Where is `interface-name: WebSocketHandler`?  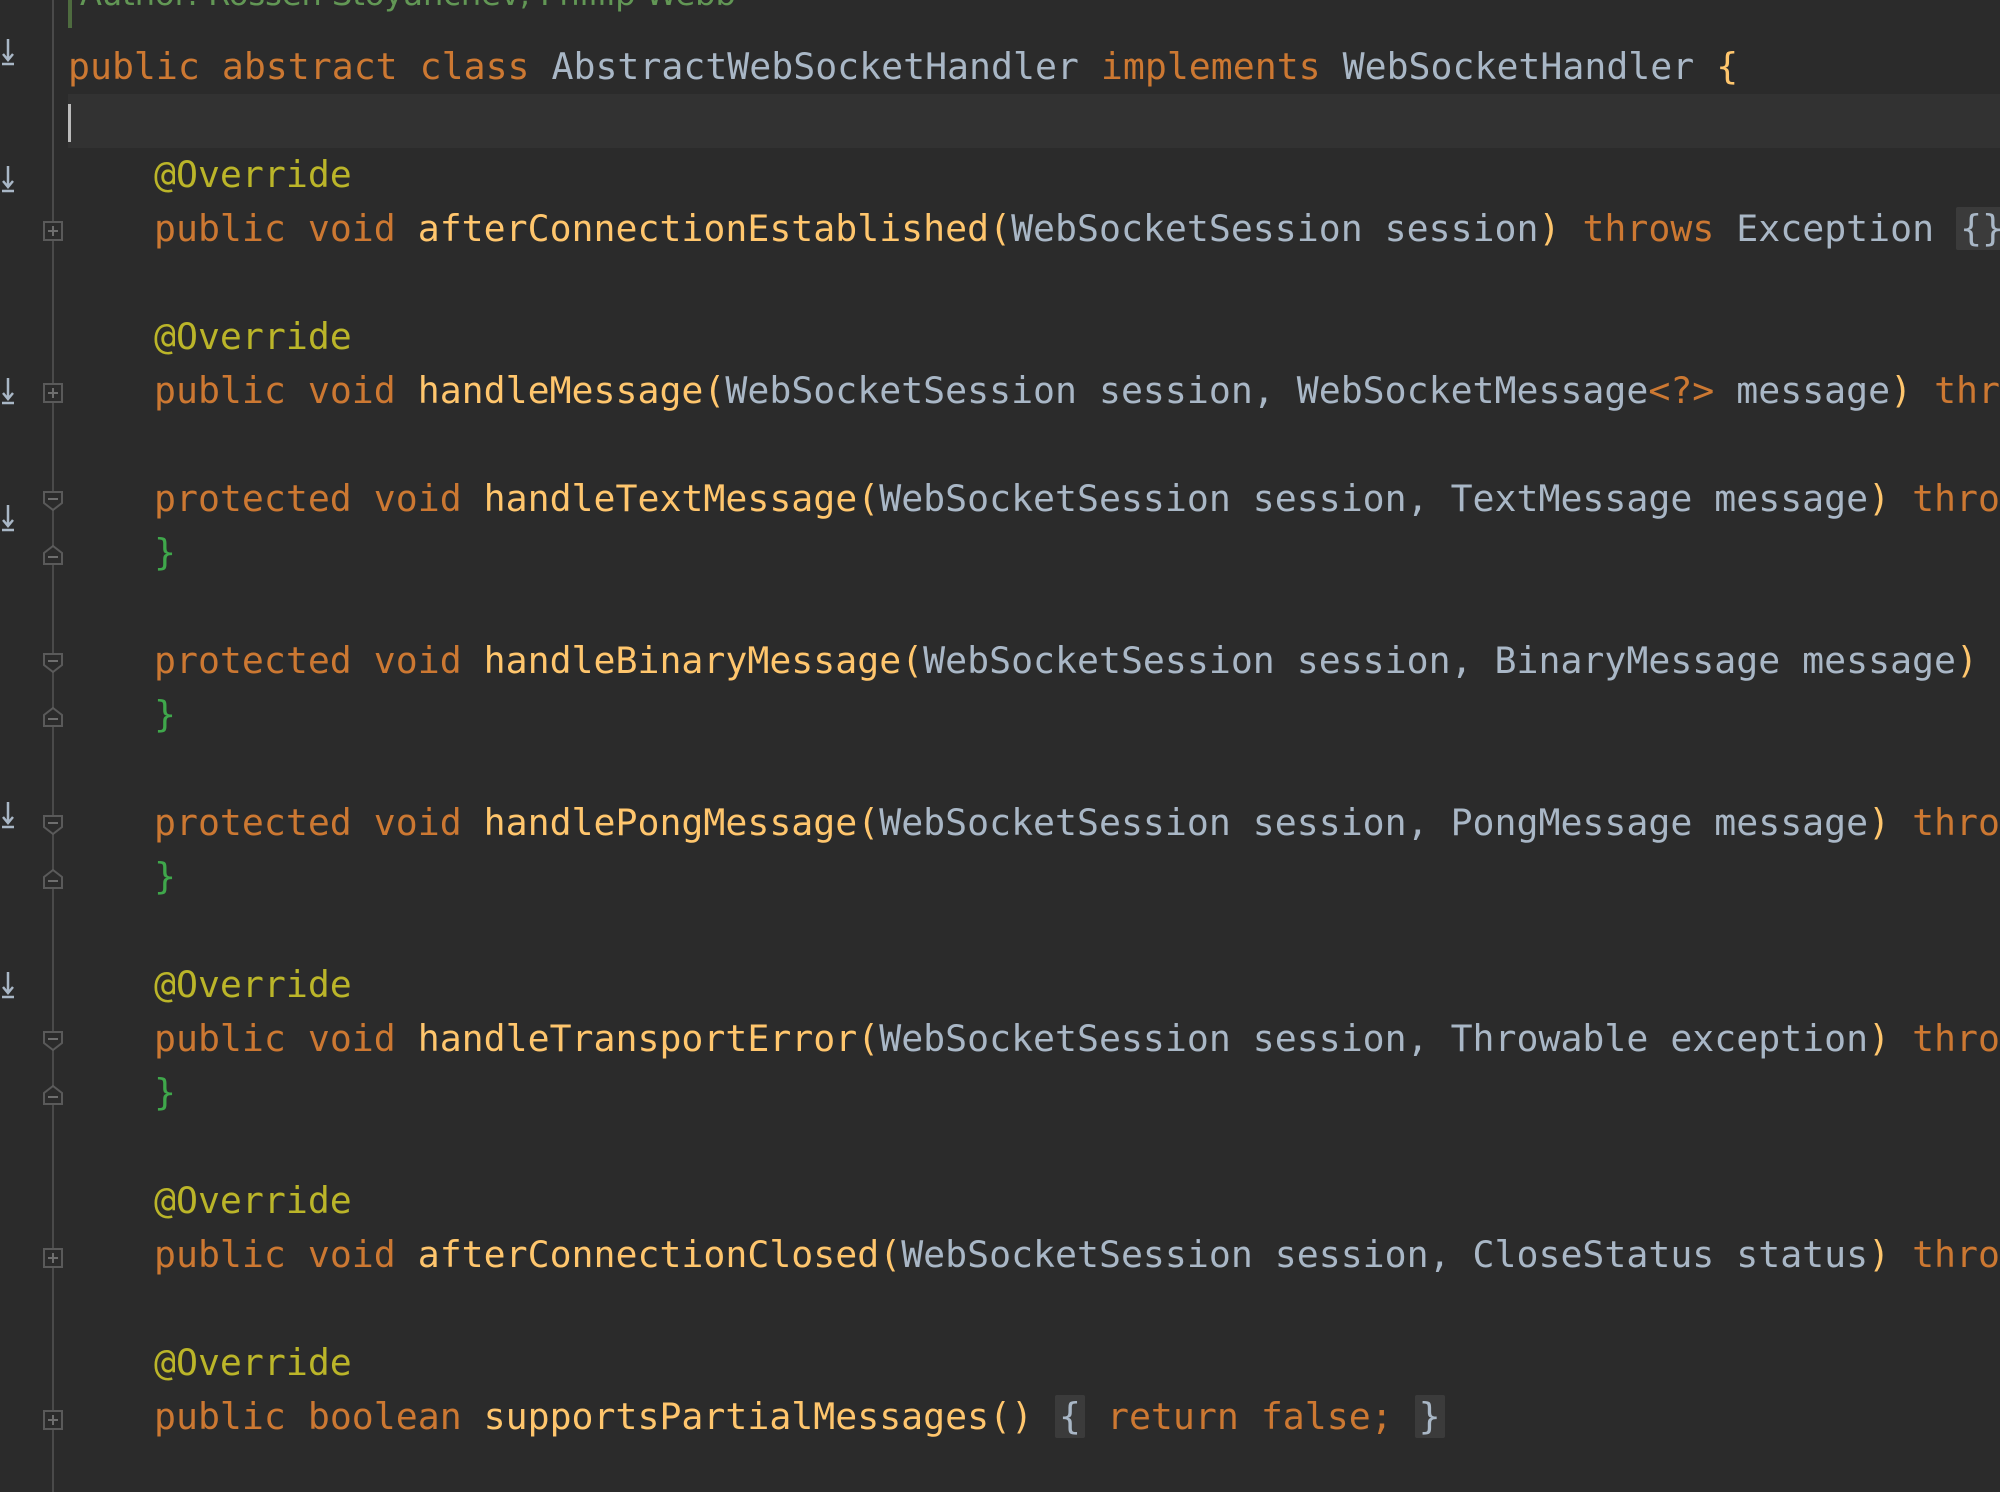
interface-name: WebSocketHandler is located at coordinates (1518, 66).